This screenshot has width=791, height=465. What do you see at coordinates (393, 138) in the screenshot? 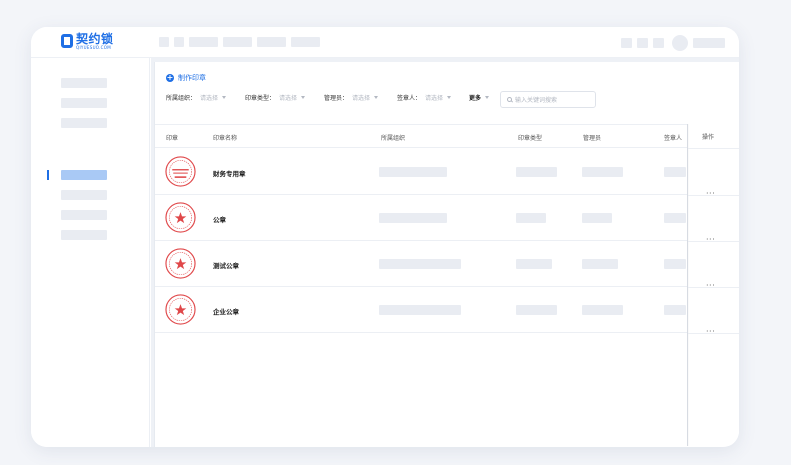
I see `column-header-org: 所属组织` at bounding box center [393, 138].